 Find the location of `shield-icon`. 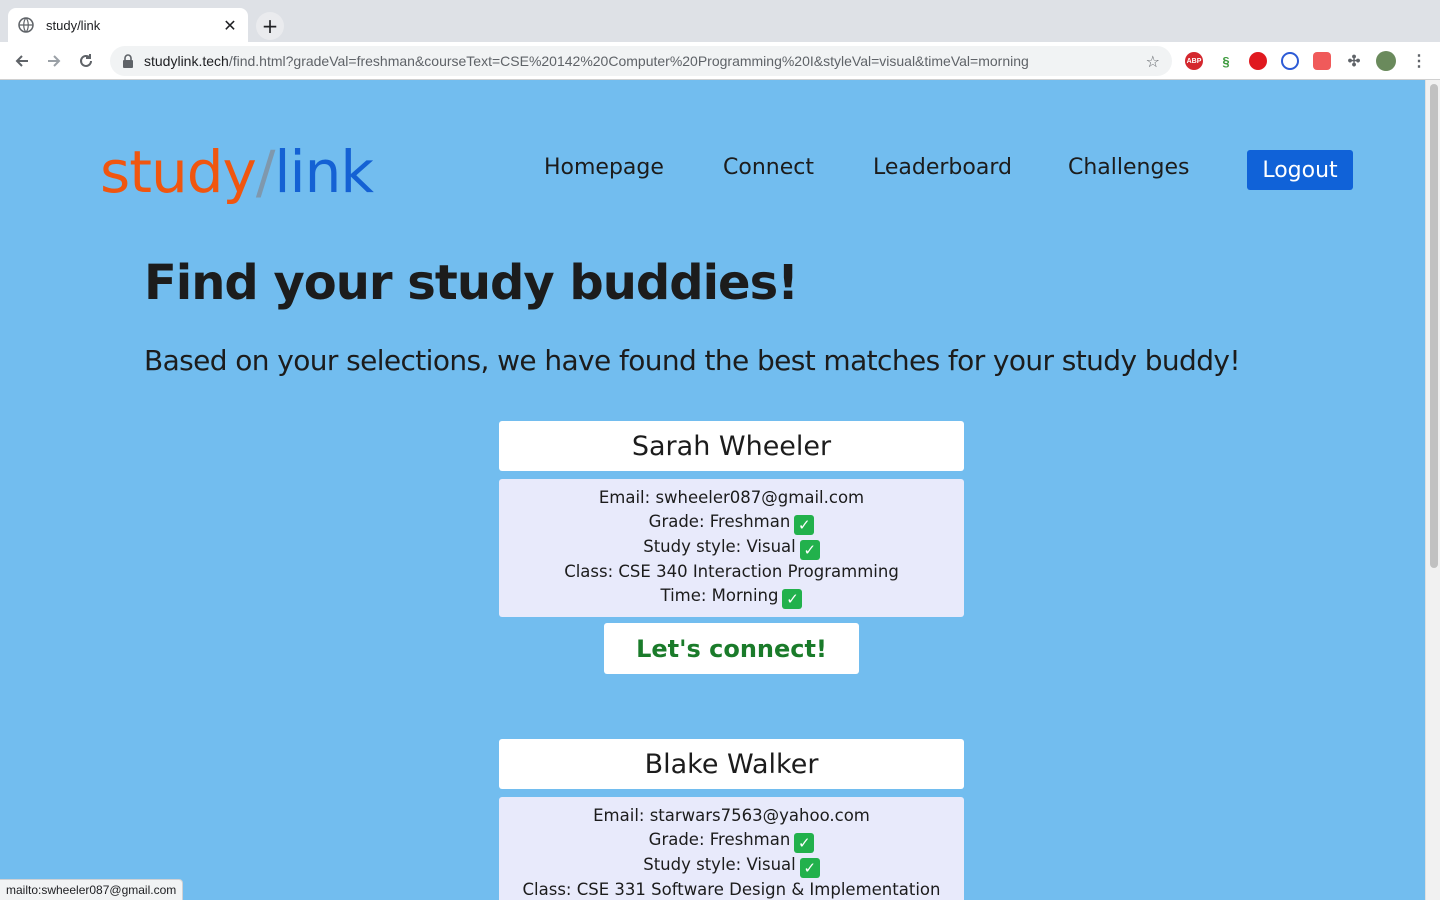

shield-icon is located at coordinates (1322, 61).